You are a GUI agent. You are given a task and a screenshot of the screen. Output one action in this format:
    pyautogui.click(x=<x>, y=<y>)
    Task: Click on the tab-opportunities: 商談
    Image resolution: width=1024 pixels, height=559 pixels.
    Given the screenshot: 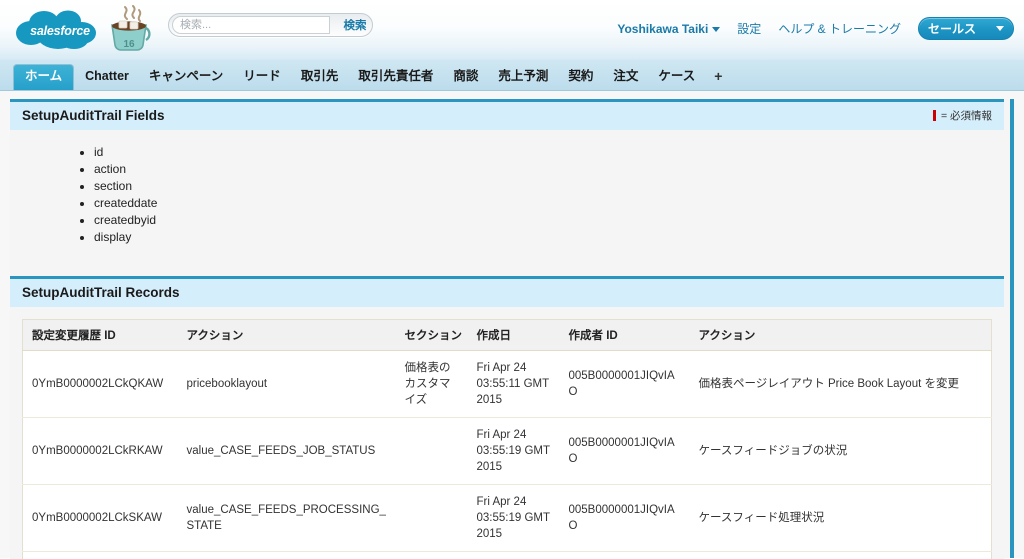 What is the action you would take?
    pyautogui.click(x=465, y=77)
    